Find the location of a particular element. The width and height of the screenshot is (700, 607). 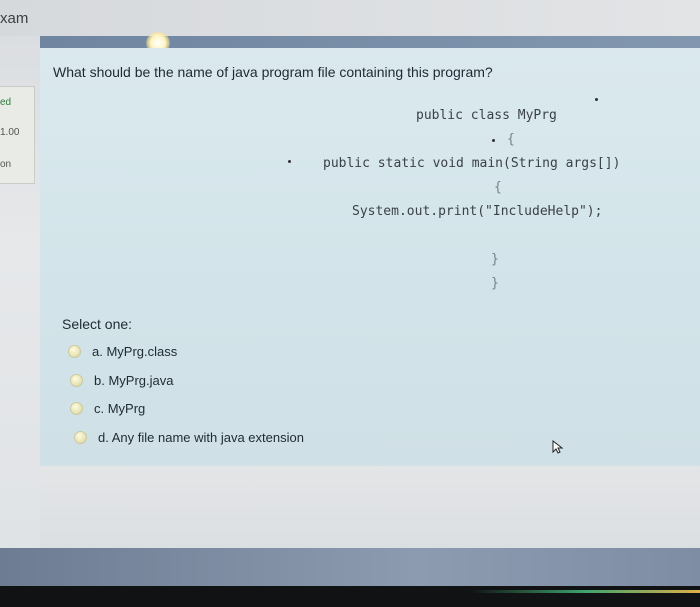

monitor-bezel is located at coordinates (350, 596).